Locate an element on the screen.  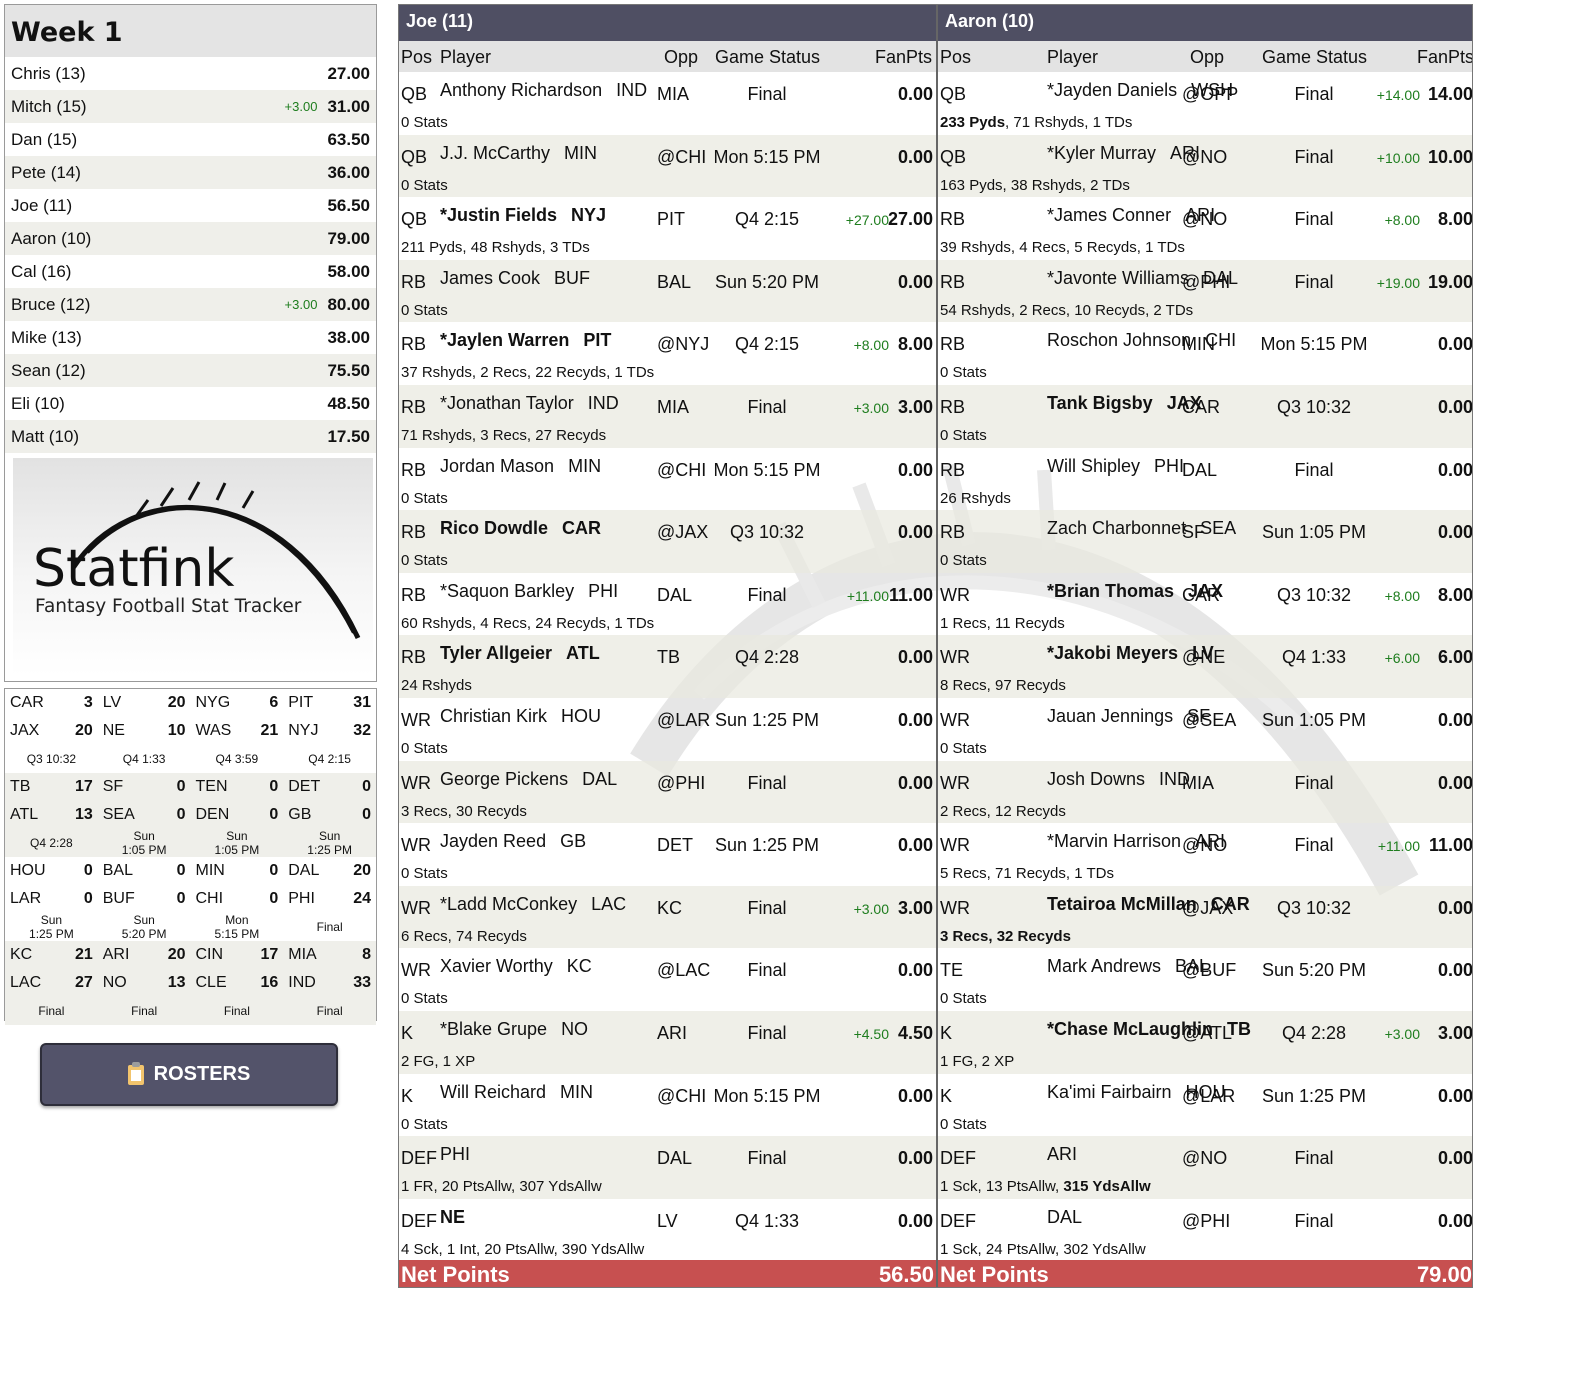
player-name-group: Rico Dowdle CAR is located at coordinates (520, 528).